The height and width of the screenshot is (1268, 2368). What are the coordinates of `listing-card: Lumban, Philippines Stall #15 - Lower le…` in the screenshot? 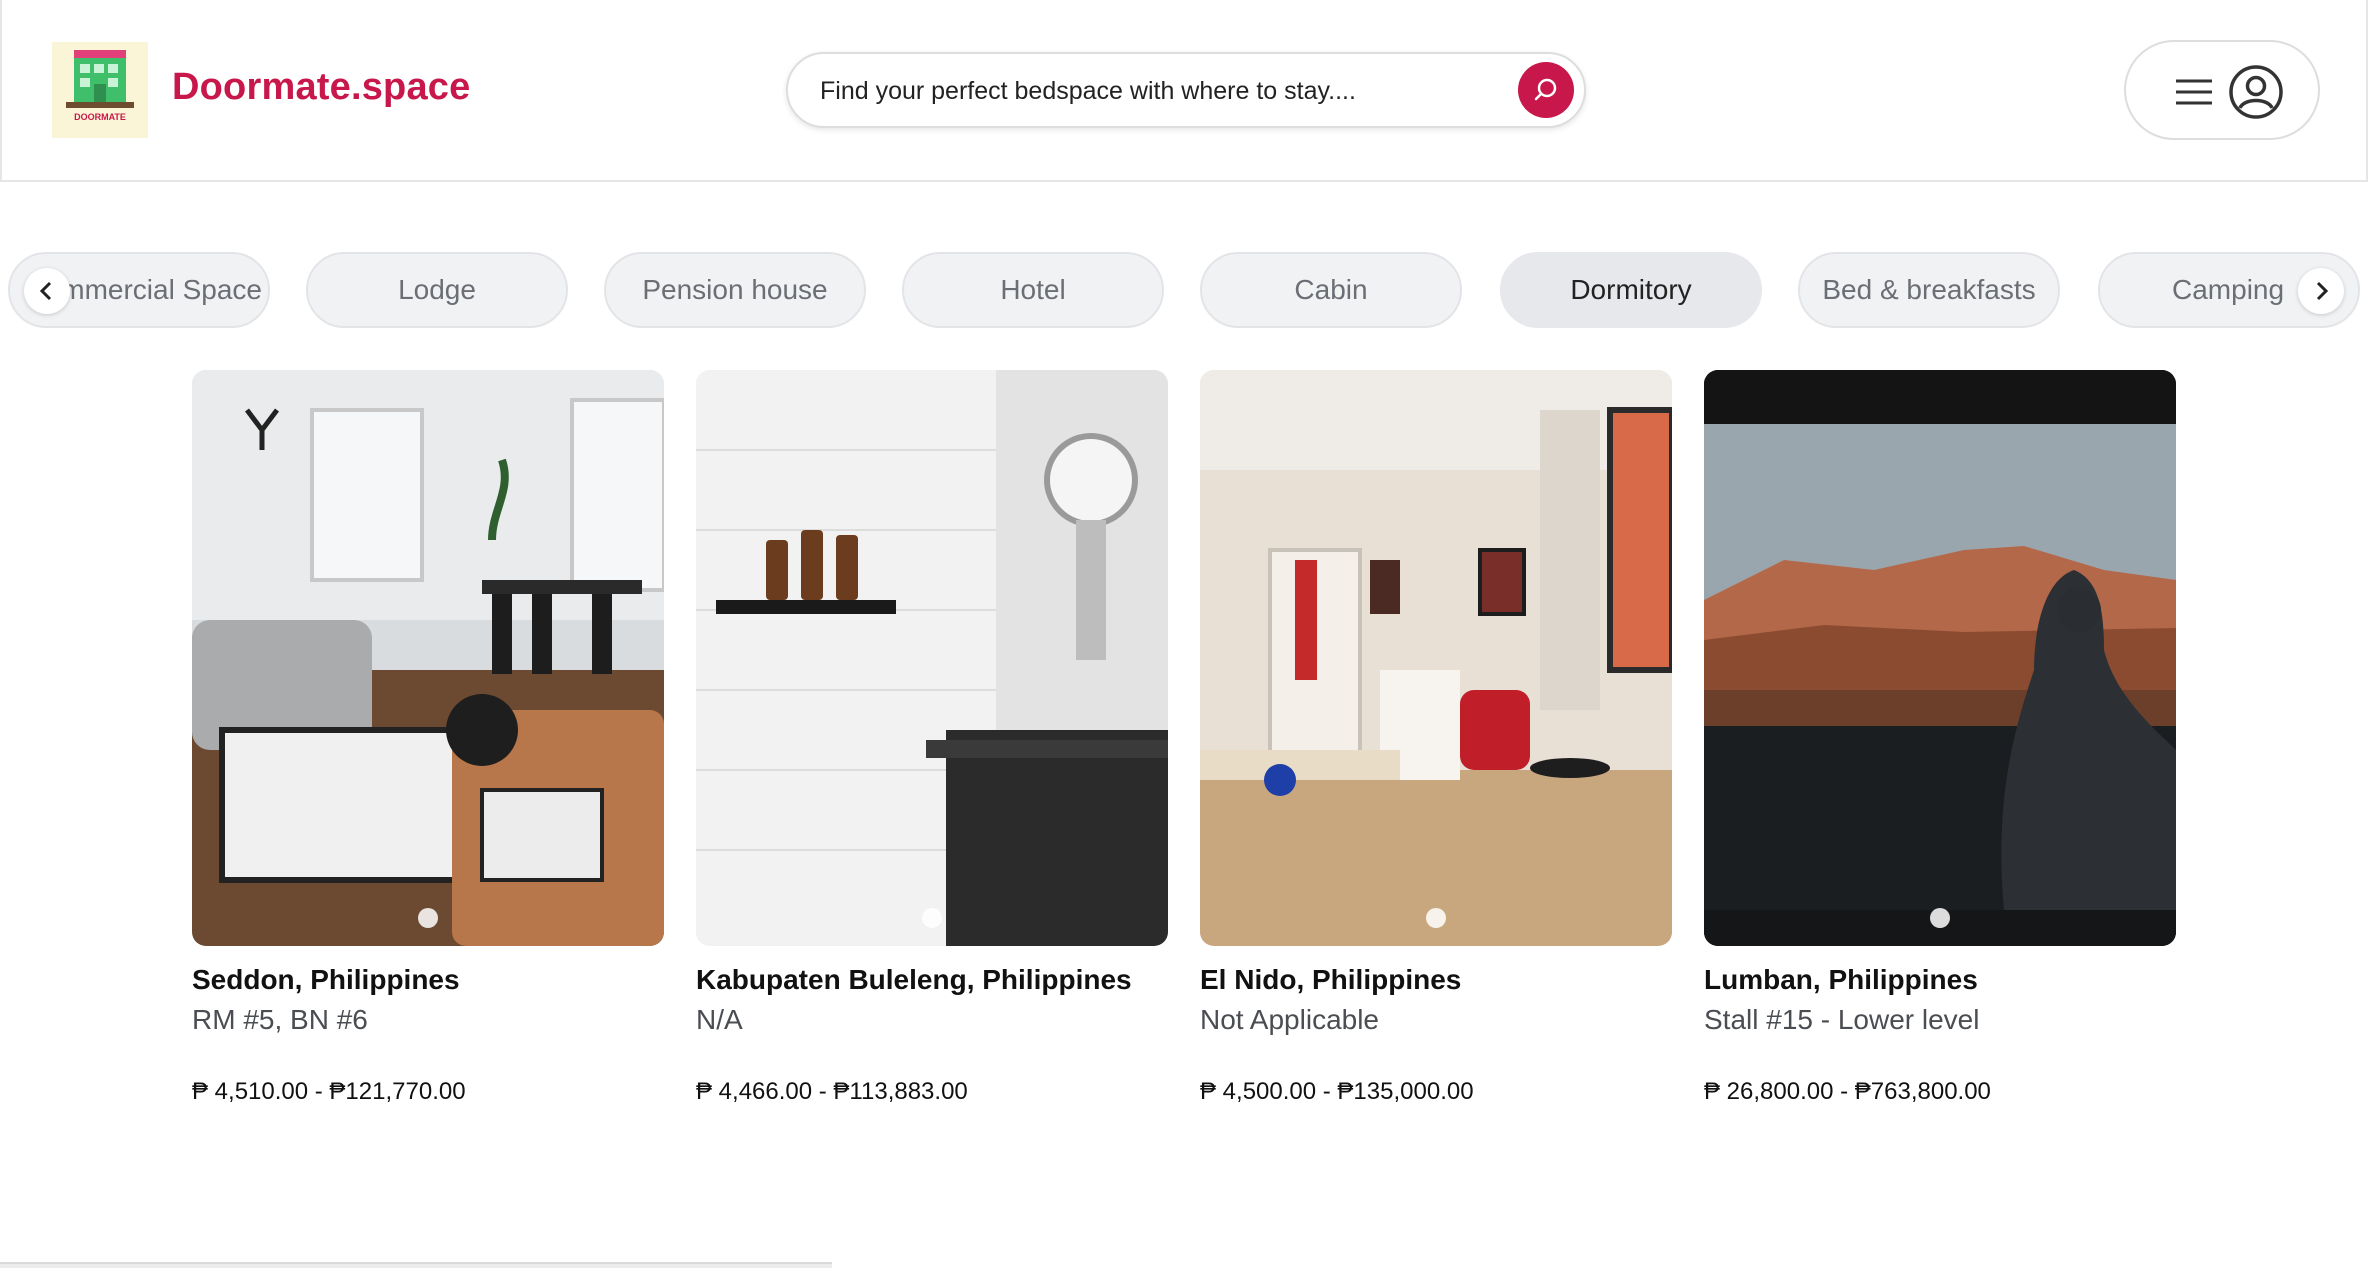 It's located at (1940, 737).